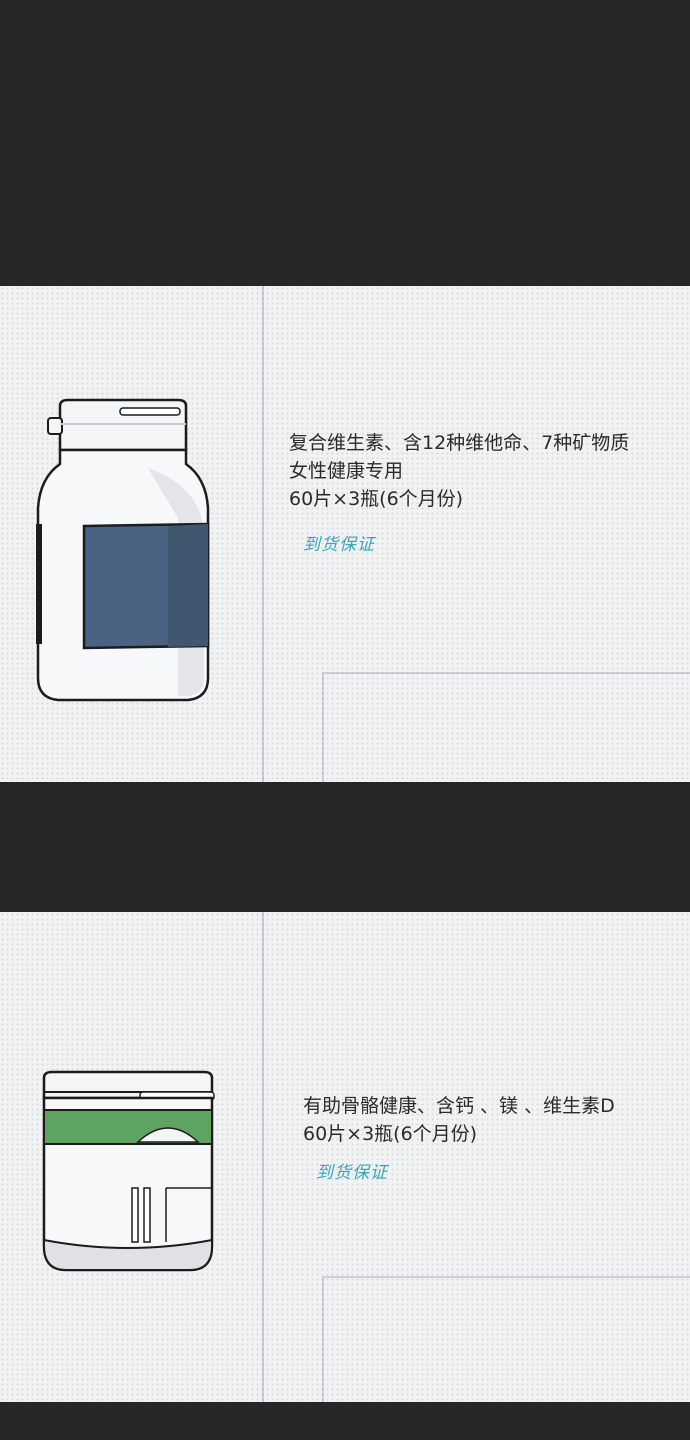 This screenshot has width=690, height=1440. What do you see at coordinates (459, 1106) in the screenshot?
I see `caption-line: 有助骨骼健康、含钙 、镁 、维生素D` at bounding box center [459, 1106].